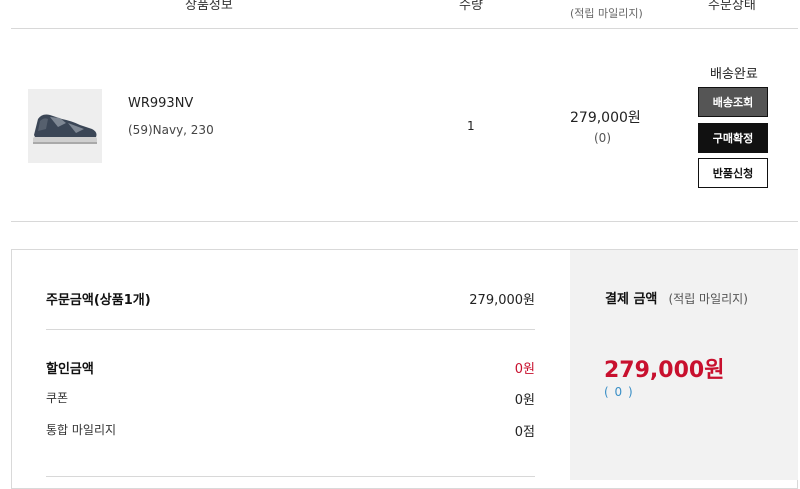 This screenshot has width=800, height=489. What do you see at coordinates (70, 369) in the screenshot?
I see `discount-label: 할인금액` at bounding box center [70, 369].